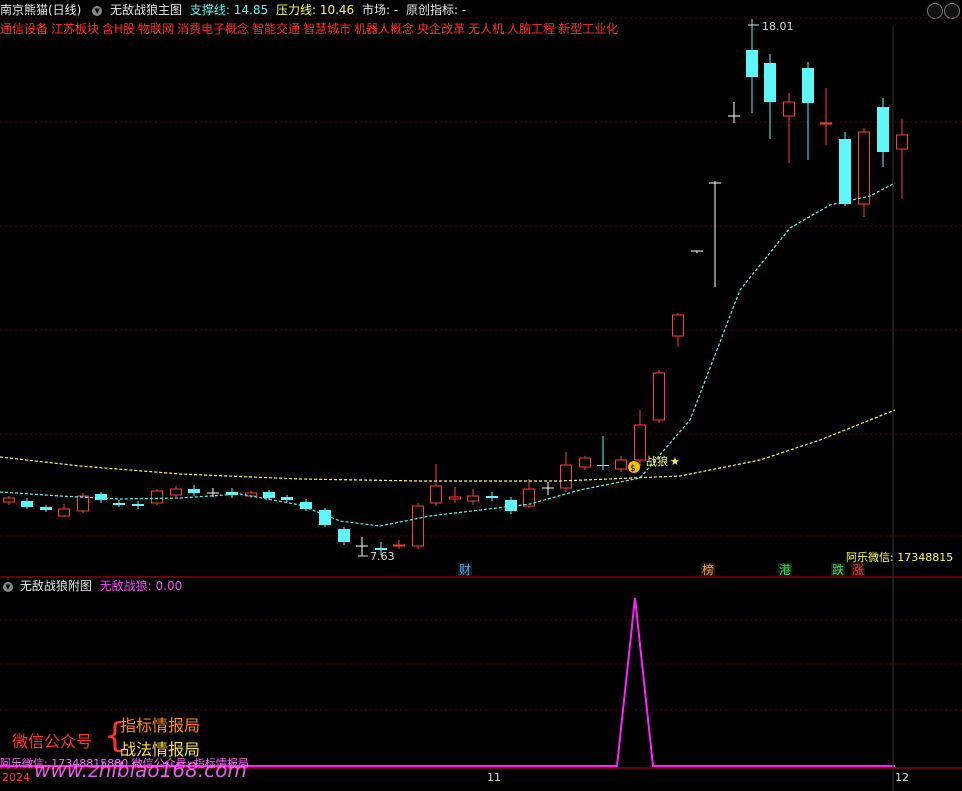  I want to click on event-marker: 涨, so click(858, 569).